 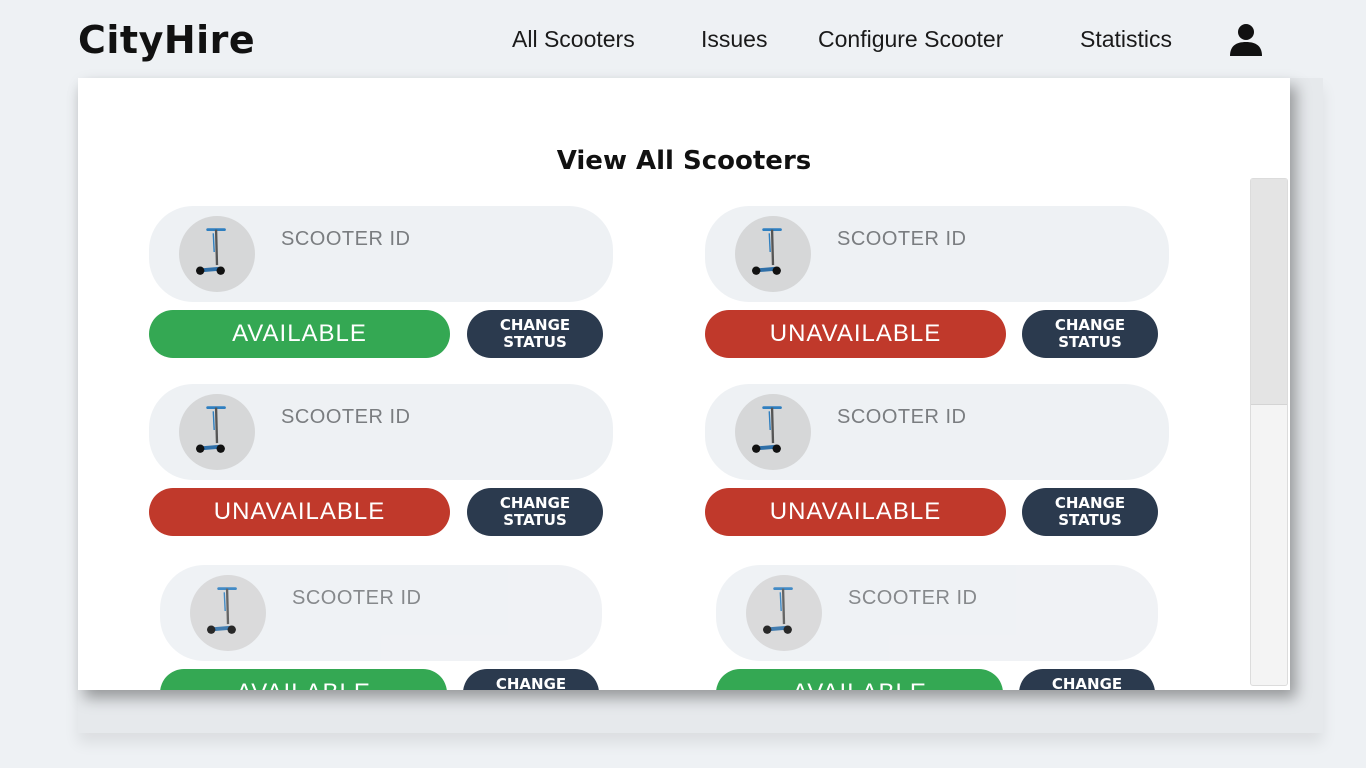 I want to click on page-title: View All Scooters, so click(x=684, y=161).